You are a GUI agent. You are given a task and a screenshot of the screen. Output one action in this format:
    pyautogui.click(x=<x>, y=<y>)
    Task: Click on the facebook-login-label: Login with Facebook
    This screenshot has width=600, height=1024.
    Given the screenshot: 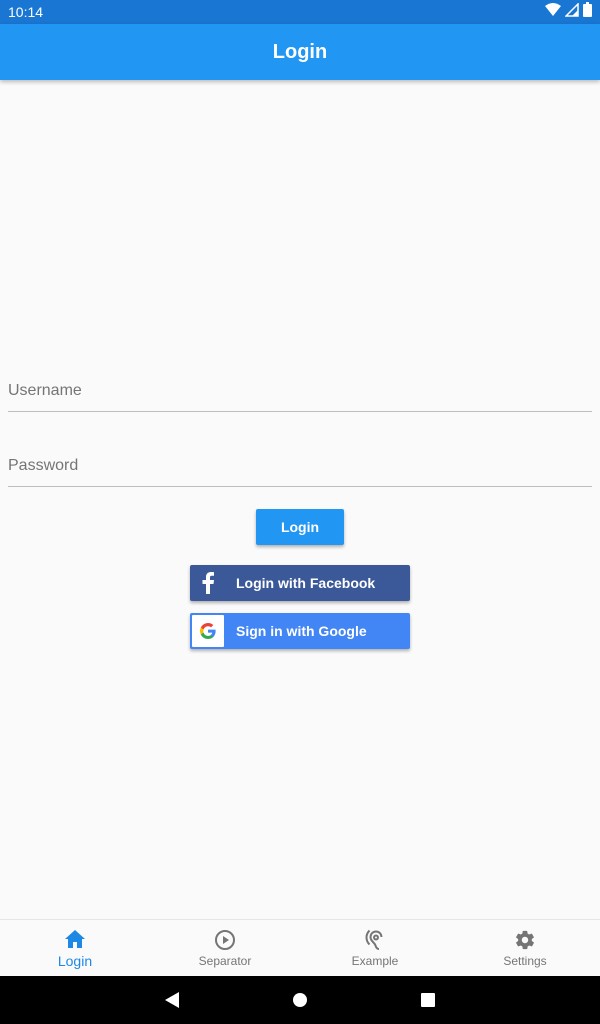 What is the action you would take?
    pyautogui.click(x=306, y=583)
    